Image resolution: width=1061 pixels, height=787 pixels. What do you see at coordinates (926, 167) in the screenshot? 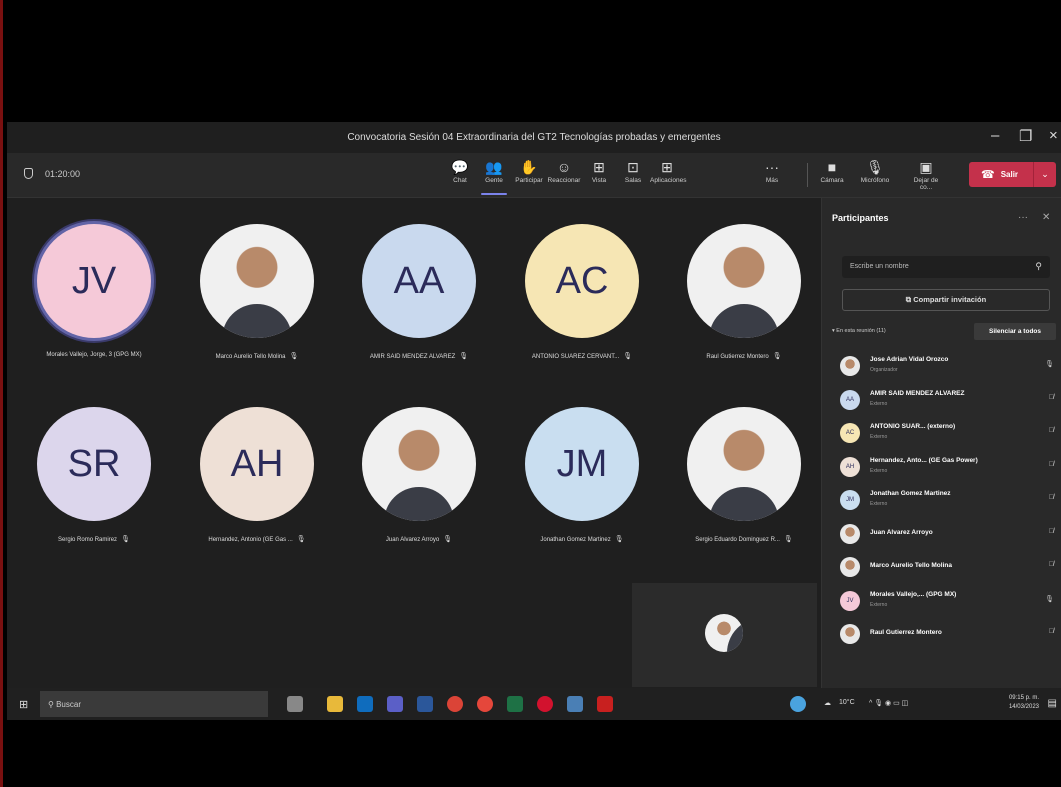
I see `share-icon: ▣` at bounding box center [926, 167].